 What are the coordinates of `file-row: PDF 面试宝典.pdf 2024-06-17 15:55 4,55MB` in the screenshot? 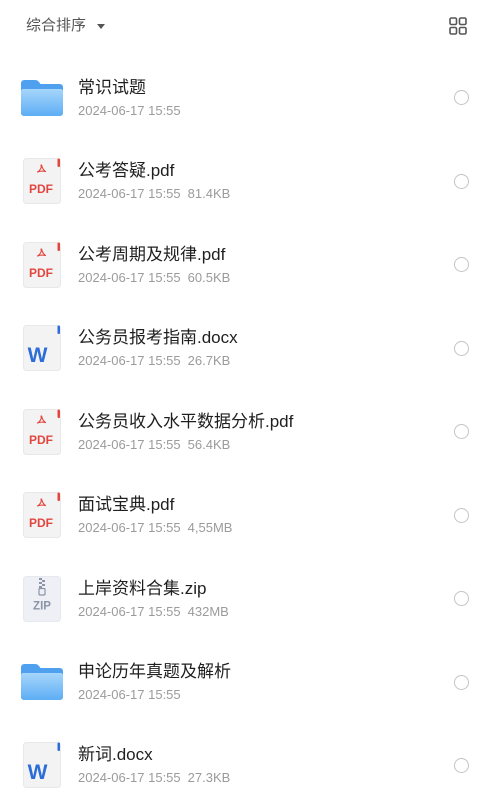 It's located at (247, 516).